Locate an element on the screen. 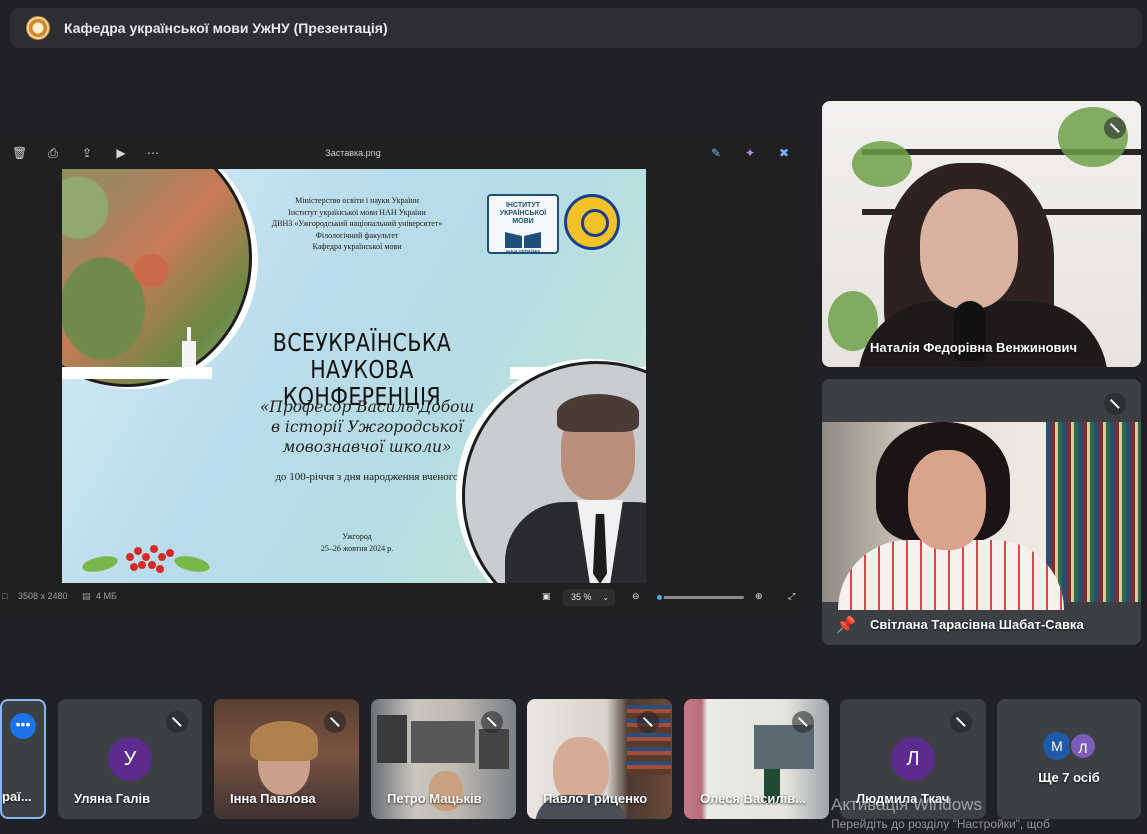 Image resolution: width=1147 pixels, height=834 pixels. bookshelf-image is located at coordinates (1093, 512).